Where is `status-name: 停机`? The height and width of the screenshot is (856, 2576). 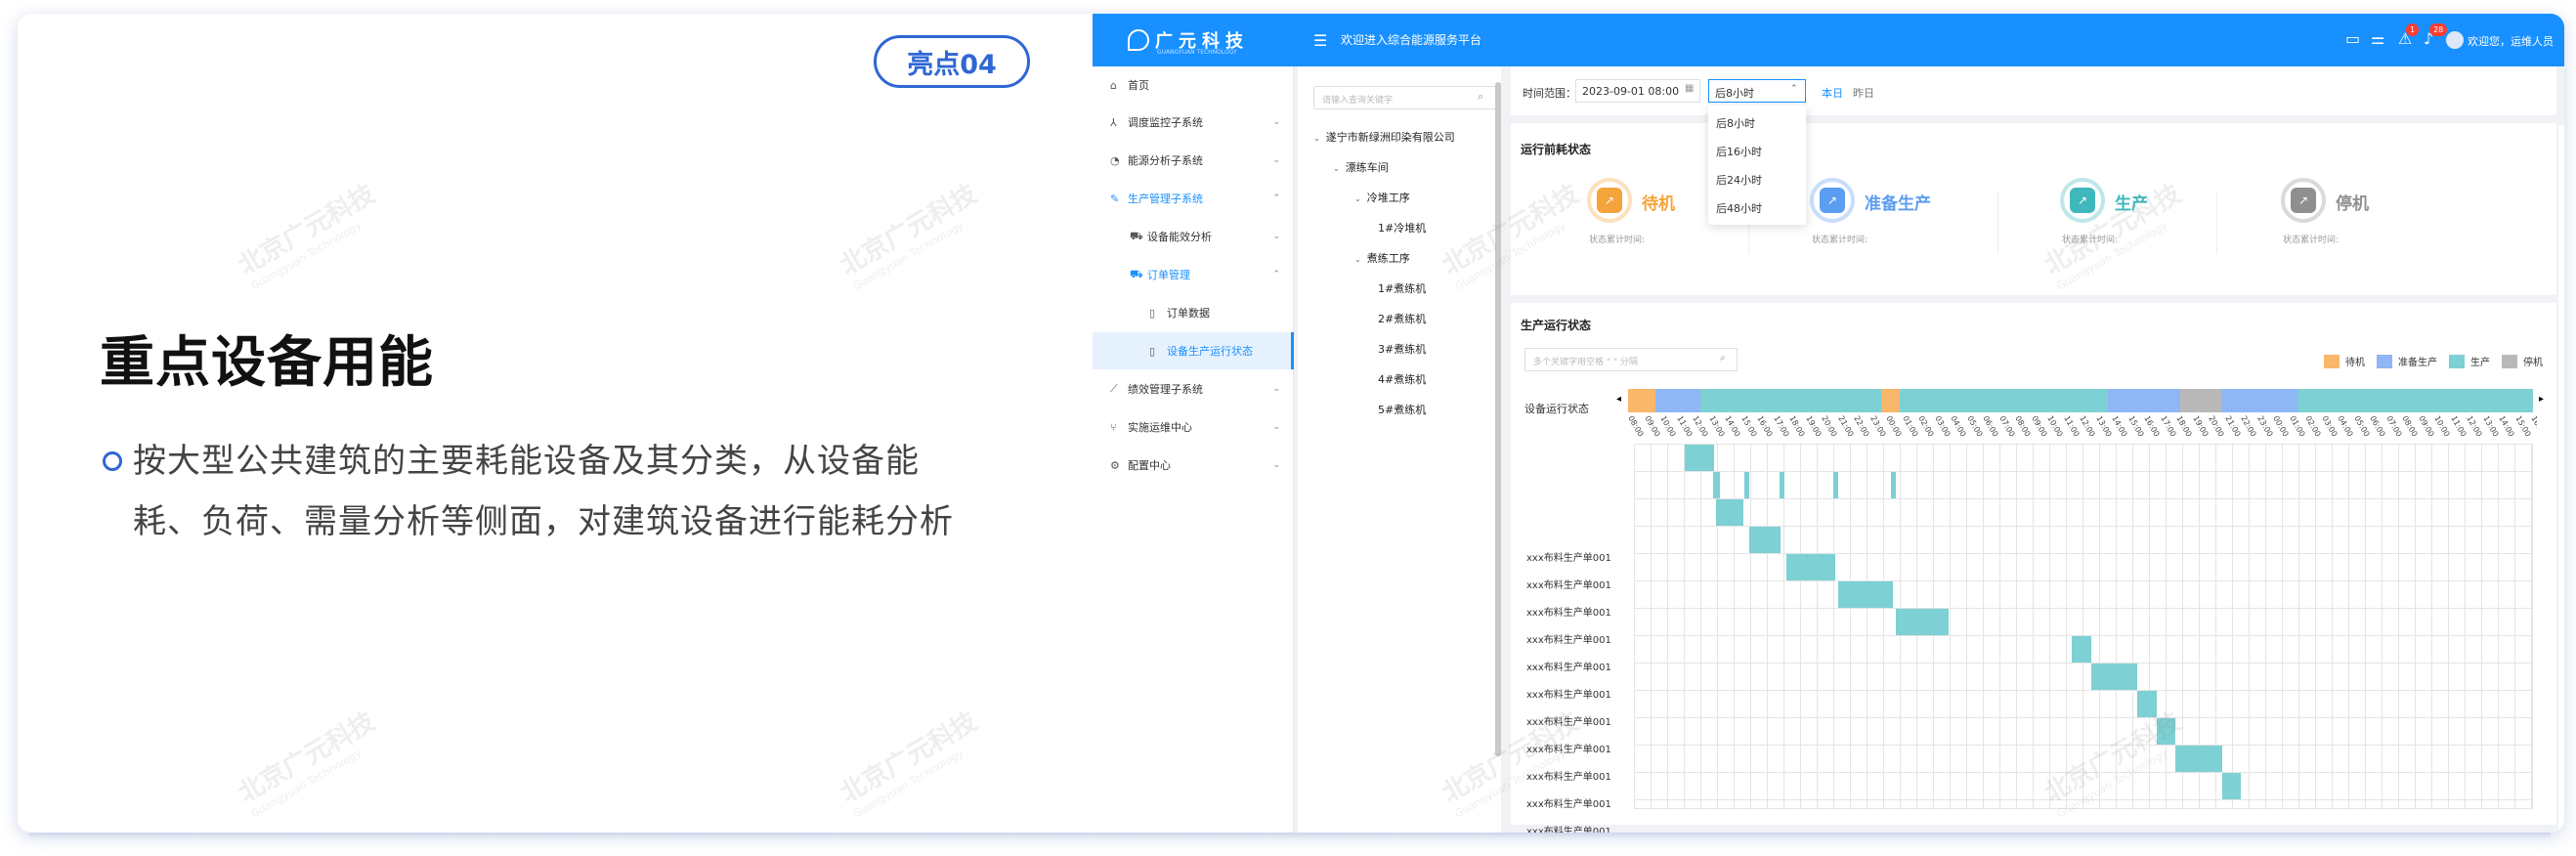
status-name: 停机 is located at coordinates (2353, 204).